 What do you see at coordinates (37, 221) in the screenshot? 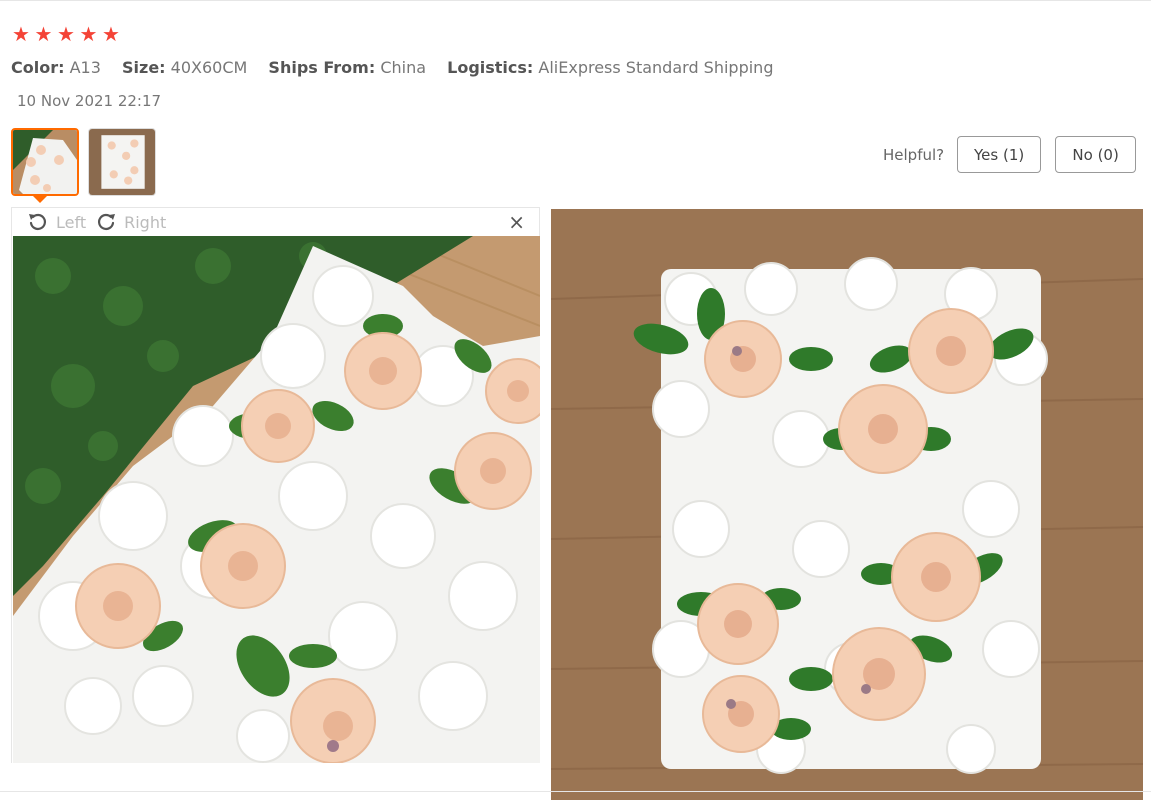
I see `rotate-left-icon` at bounding box center [37, 221].